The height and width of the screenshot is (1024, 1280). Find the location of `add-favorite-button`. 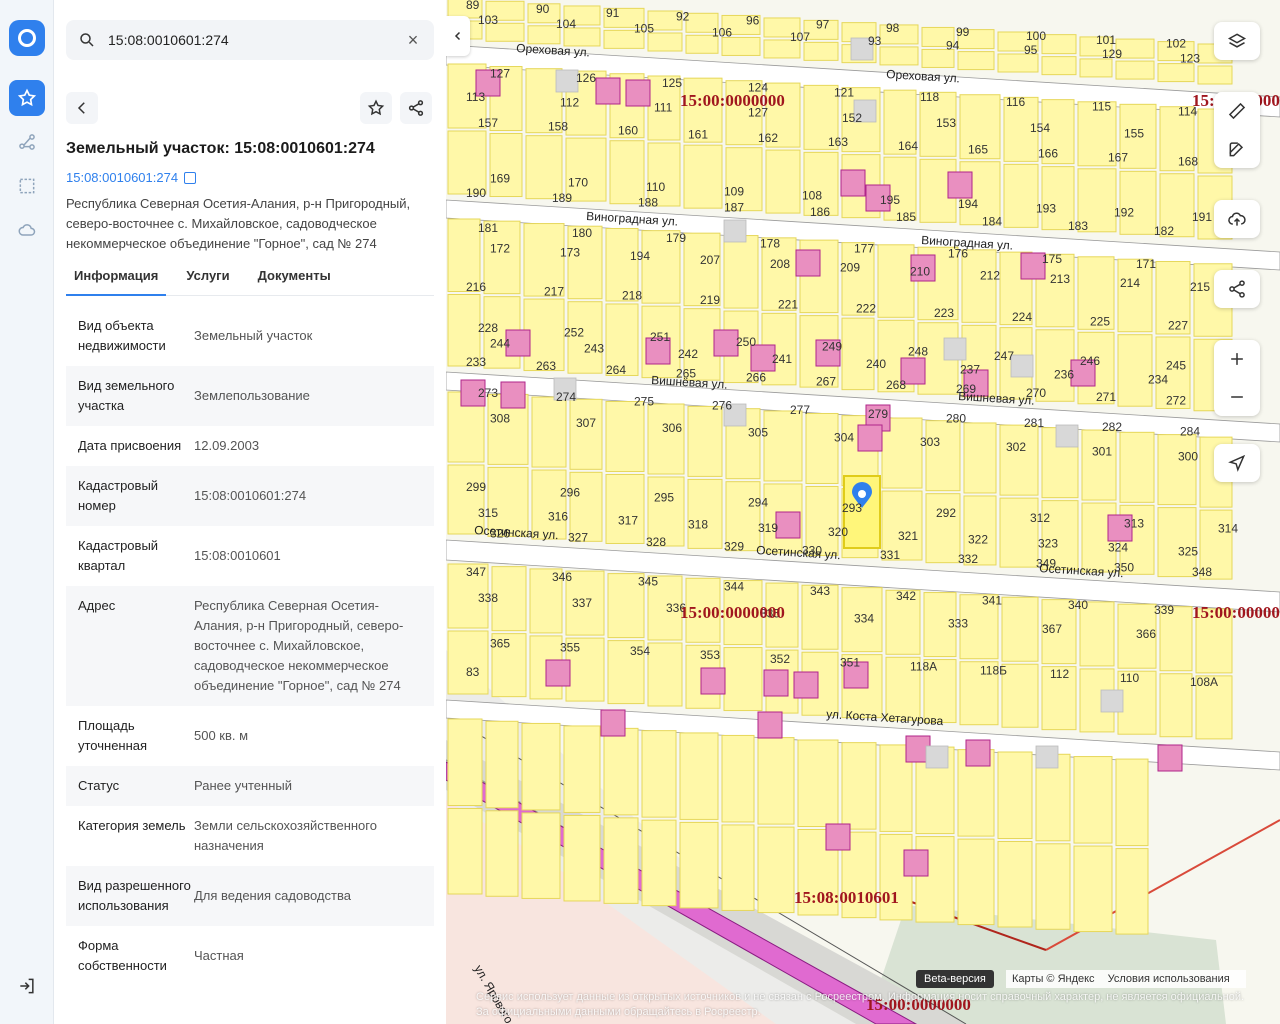

add-favorite-button is located at coordinates (376, 108).